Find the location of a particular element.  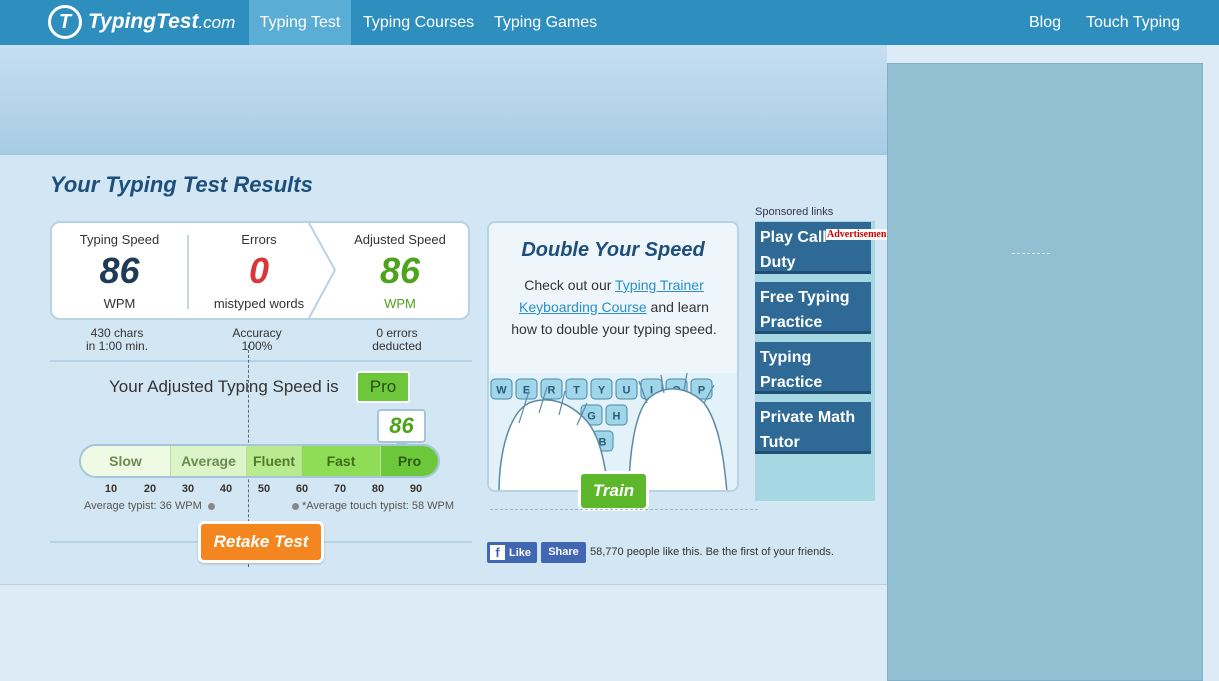

keyboard-key-label: T is located at coordinates (576, 391).